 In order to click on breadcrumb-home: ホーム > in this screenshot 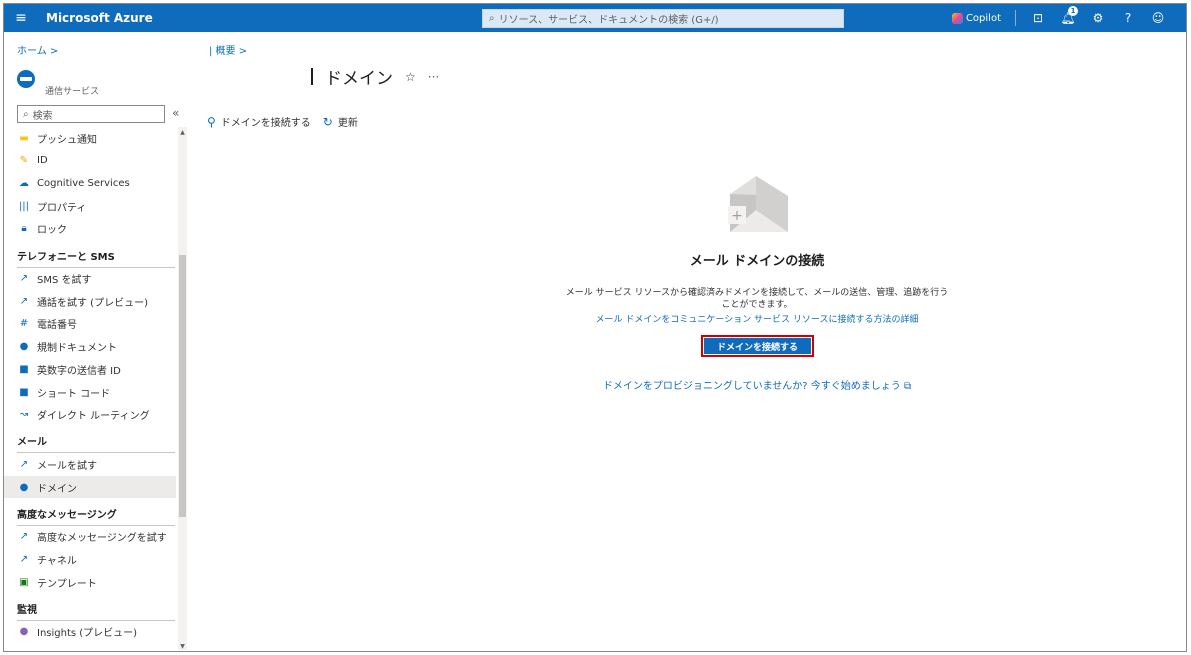, I will do `click(37, 49)`.